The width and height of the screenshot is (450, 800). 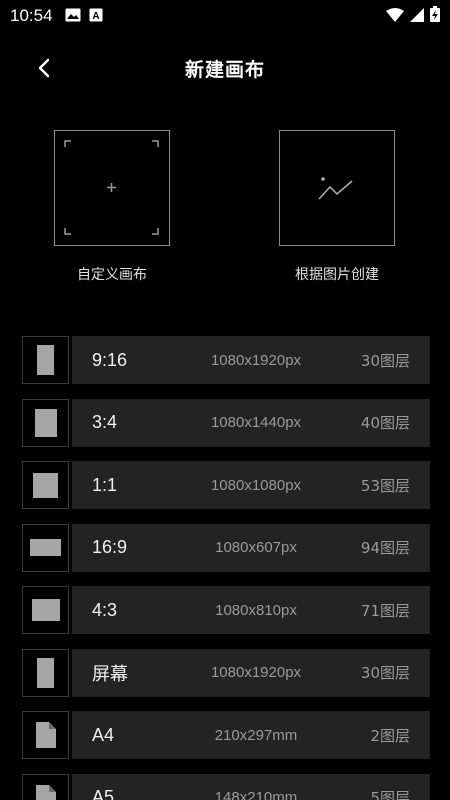 I want to click on preset-size: 1080x1440px, so click(x=256, y=422).